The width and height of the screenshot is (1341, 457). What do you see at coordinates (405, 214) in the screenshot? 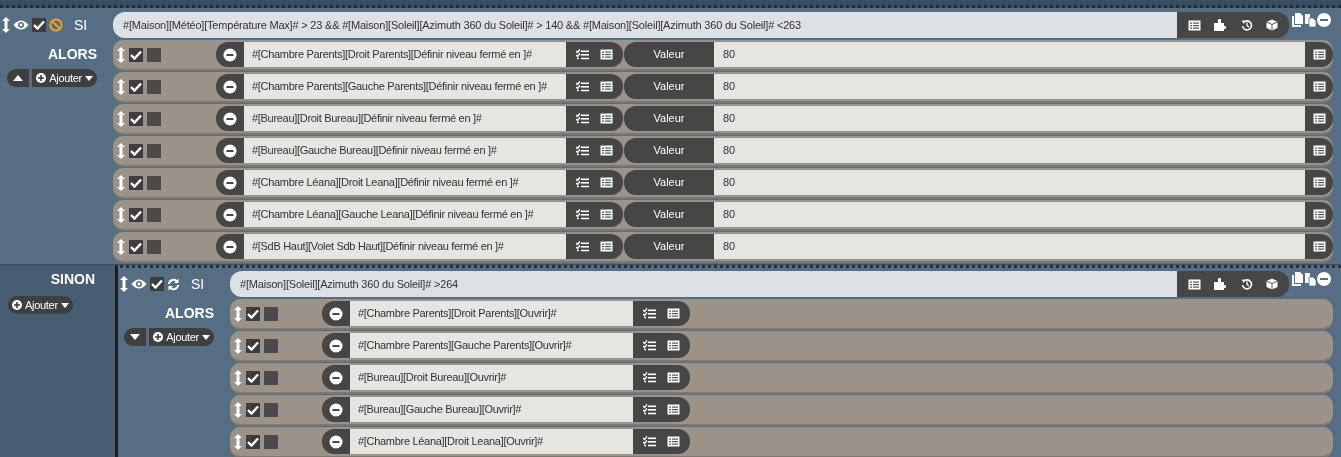
I see `command-field: #[Chambre Léana][Gauche Leana][Définir niveau fermé en ]#` at bounding box center [405, 214].